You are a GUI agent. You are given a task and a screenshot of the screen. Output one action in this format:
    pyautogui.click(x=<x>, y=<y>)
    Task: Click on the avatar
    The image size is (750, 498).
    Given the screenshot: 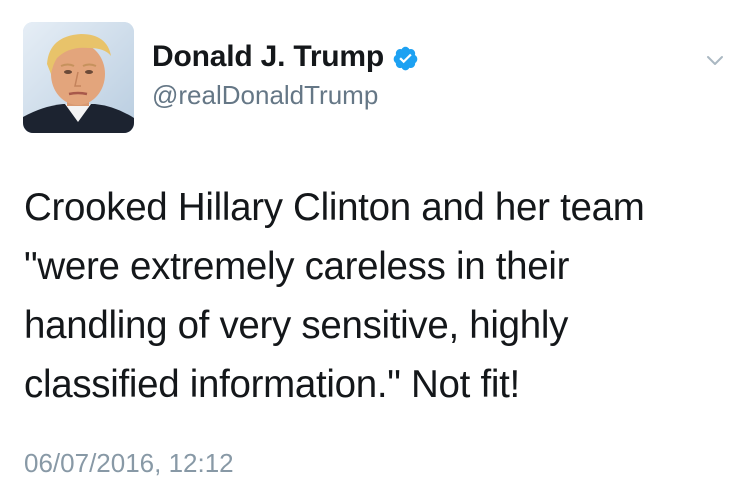 What is the action you would take?
    pyautogui.click(x=78, y=77)
    